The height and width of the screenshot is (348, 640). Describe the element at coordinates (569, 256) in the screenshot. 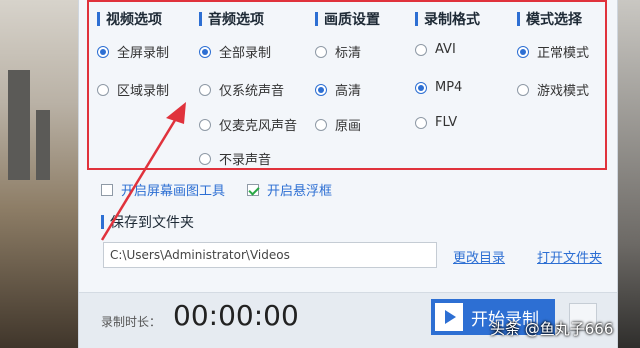

I see `open-folder-link: 打开文件夹` at that location.